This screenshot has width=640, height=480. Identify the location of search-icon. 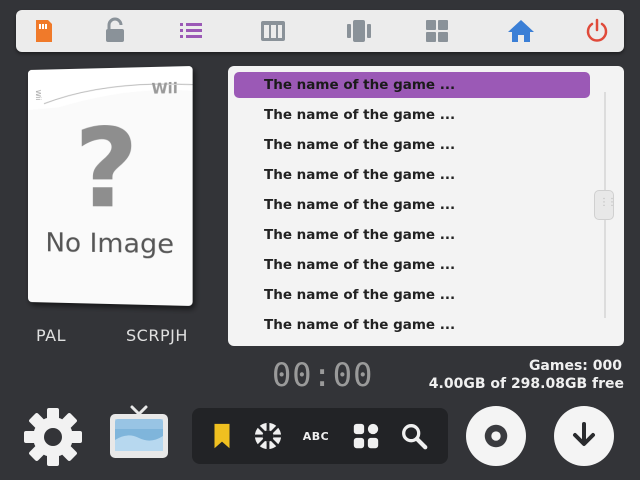
(414, 436).